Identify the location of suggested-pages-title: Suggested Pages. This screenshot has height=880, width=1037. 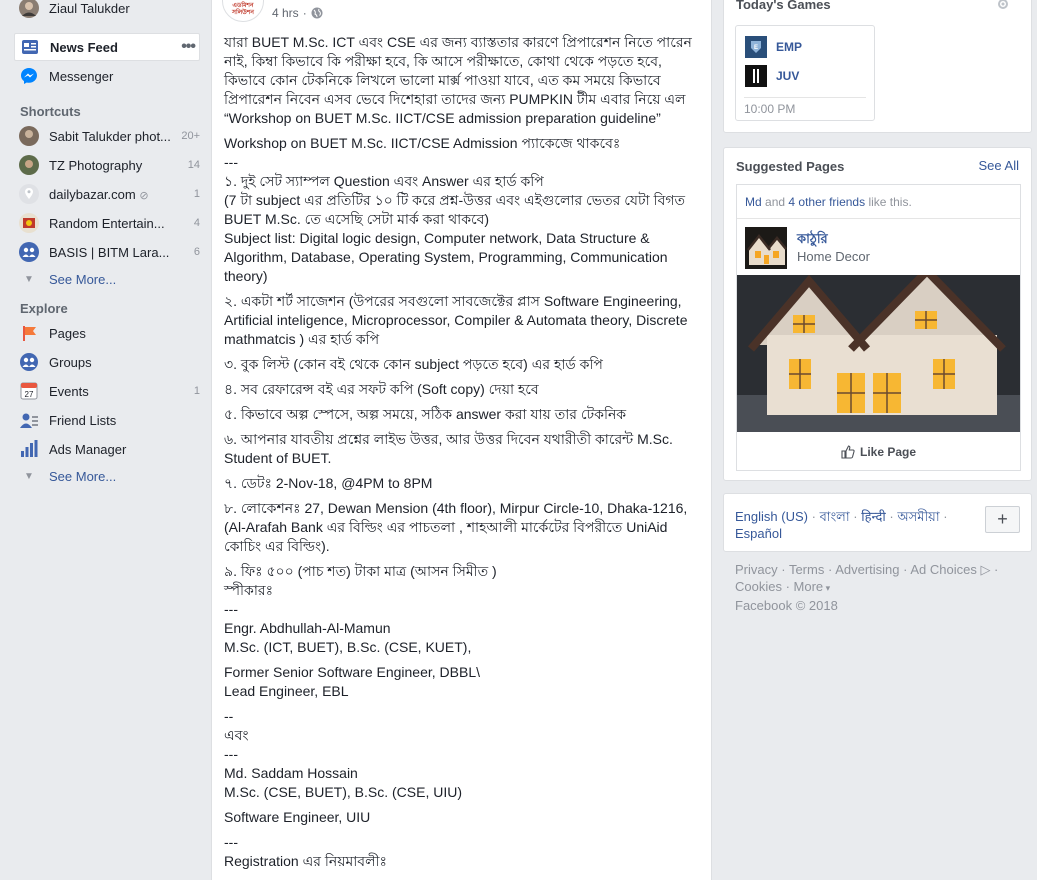
(790, 166).